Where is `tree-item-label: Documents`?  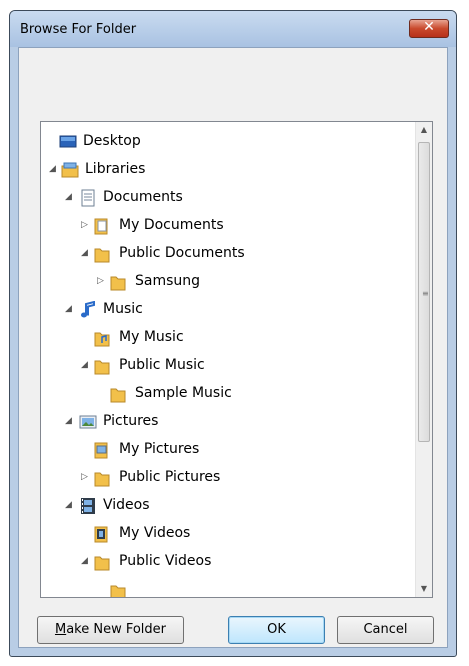 tree-item-label: Documents is located at coordinates (143, 197).